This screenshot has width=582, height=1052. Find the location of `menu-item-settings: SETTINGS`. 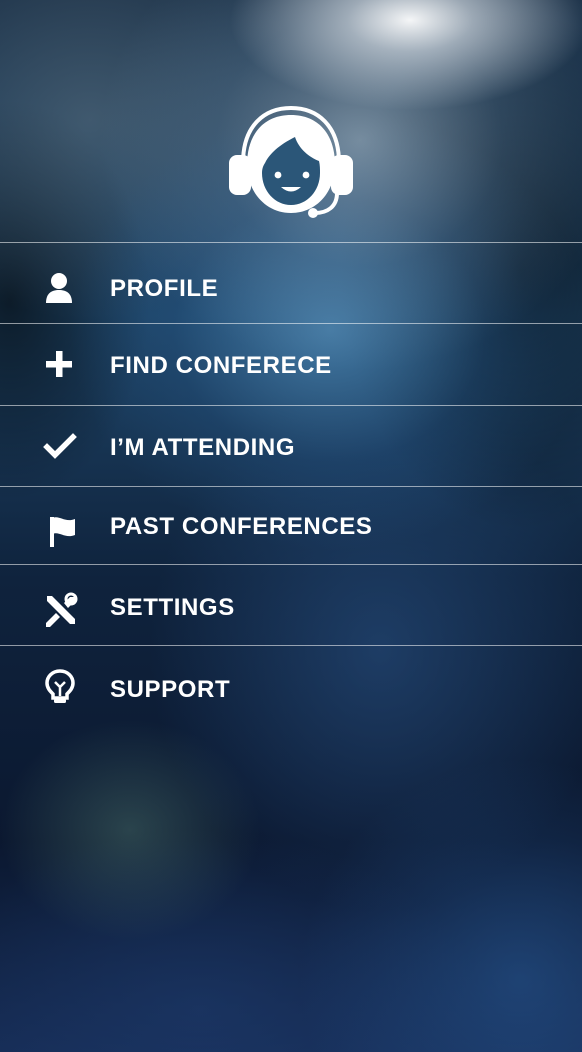

menu-item-settings: SETTINGS is located at coordinates (291, 605).